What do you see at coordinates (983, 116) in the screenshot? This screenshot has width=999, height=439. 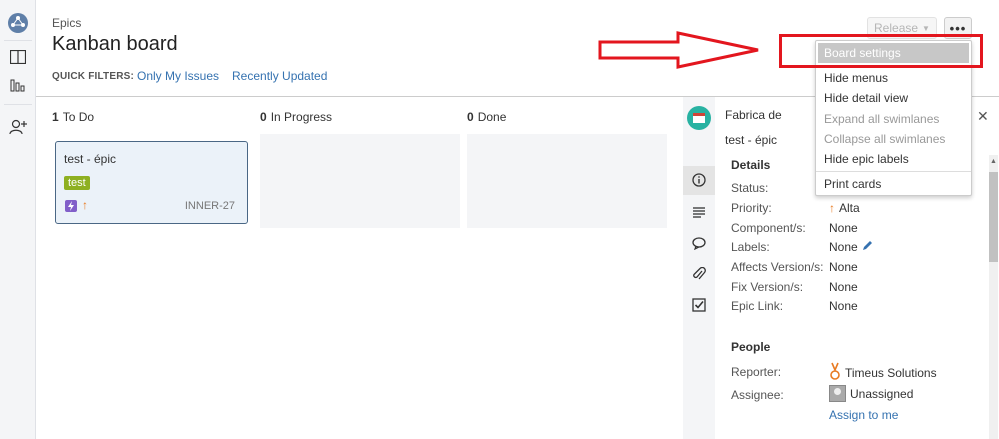 I see `close-icon: ✕` at bounding box center [983, 116].